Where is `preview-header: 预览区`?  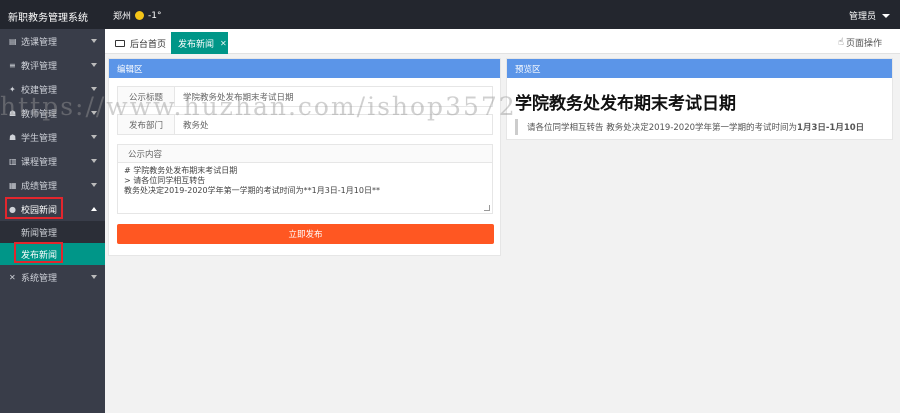
preview-header: 预览区 is located at coordinates (699, 68).